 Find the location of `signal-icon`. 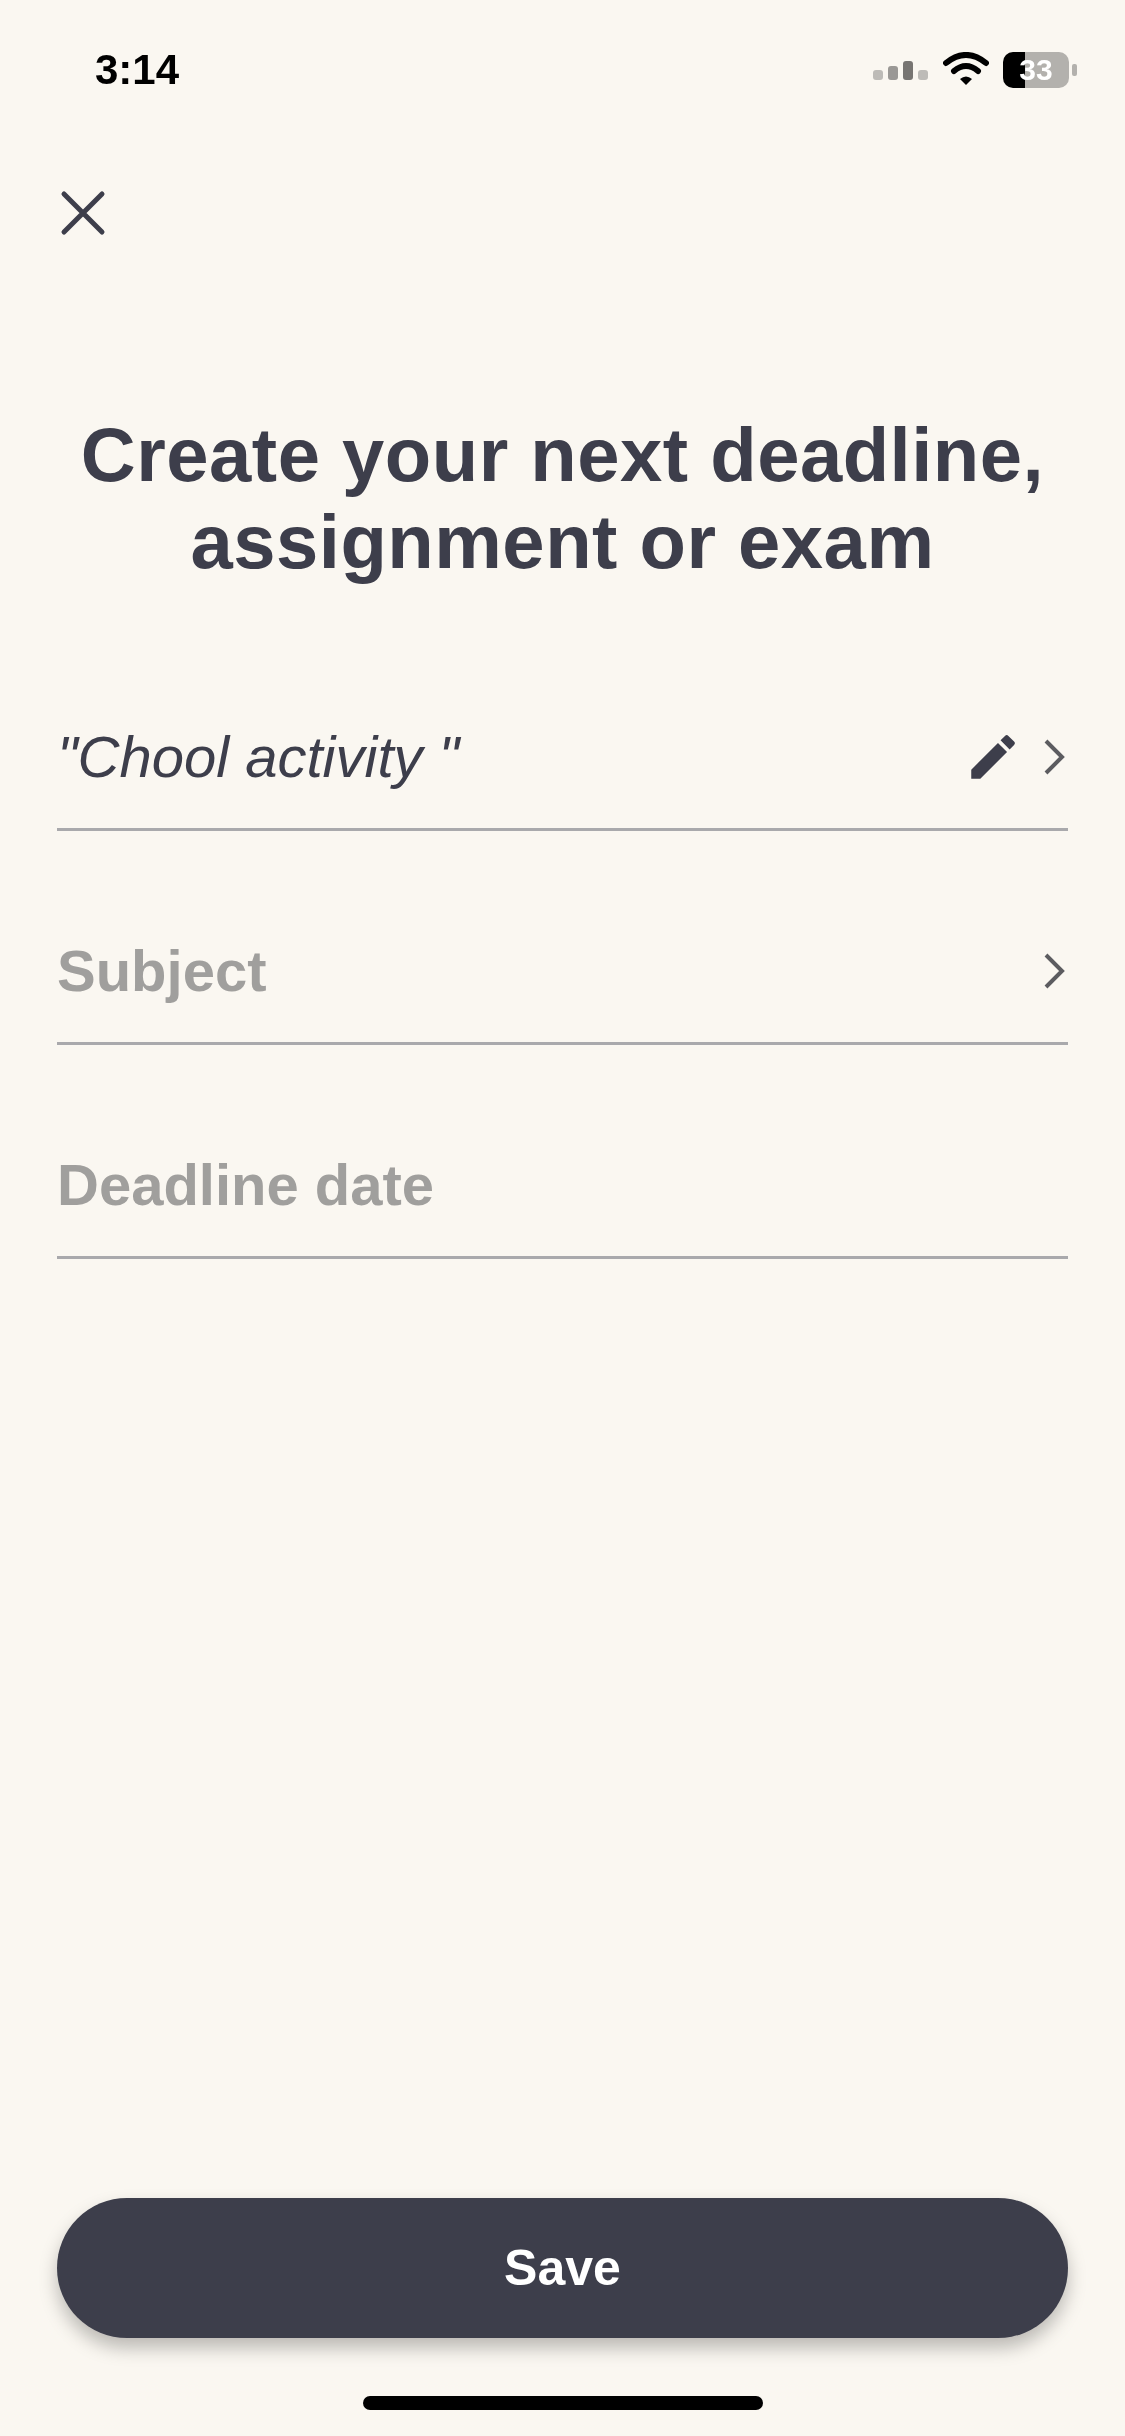

signal-icon is located at coordinates (901, 70).